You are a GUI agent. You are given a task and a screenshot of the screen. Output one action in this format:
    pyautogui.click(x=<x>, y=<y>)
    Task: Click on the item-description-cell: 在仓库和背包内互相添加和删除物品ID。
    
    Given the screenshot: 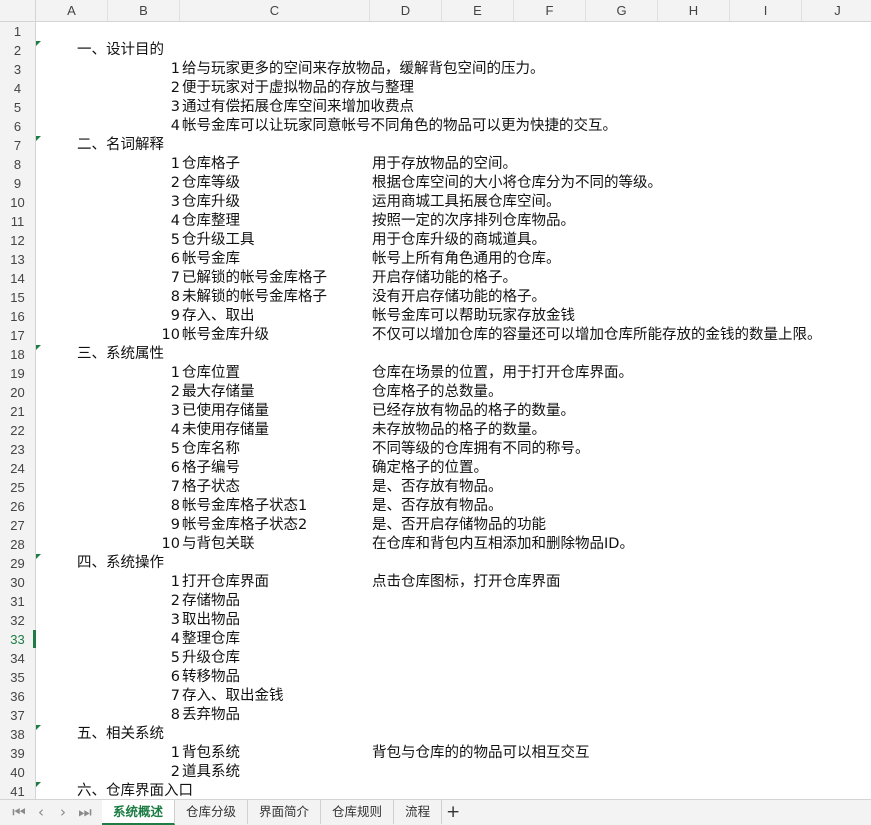 What is the action you would take?
    pyautogui.click(x=503, y=544)
    